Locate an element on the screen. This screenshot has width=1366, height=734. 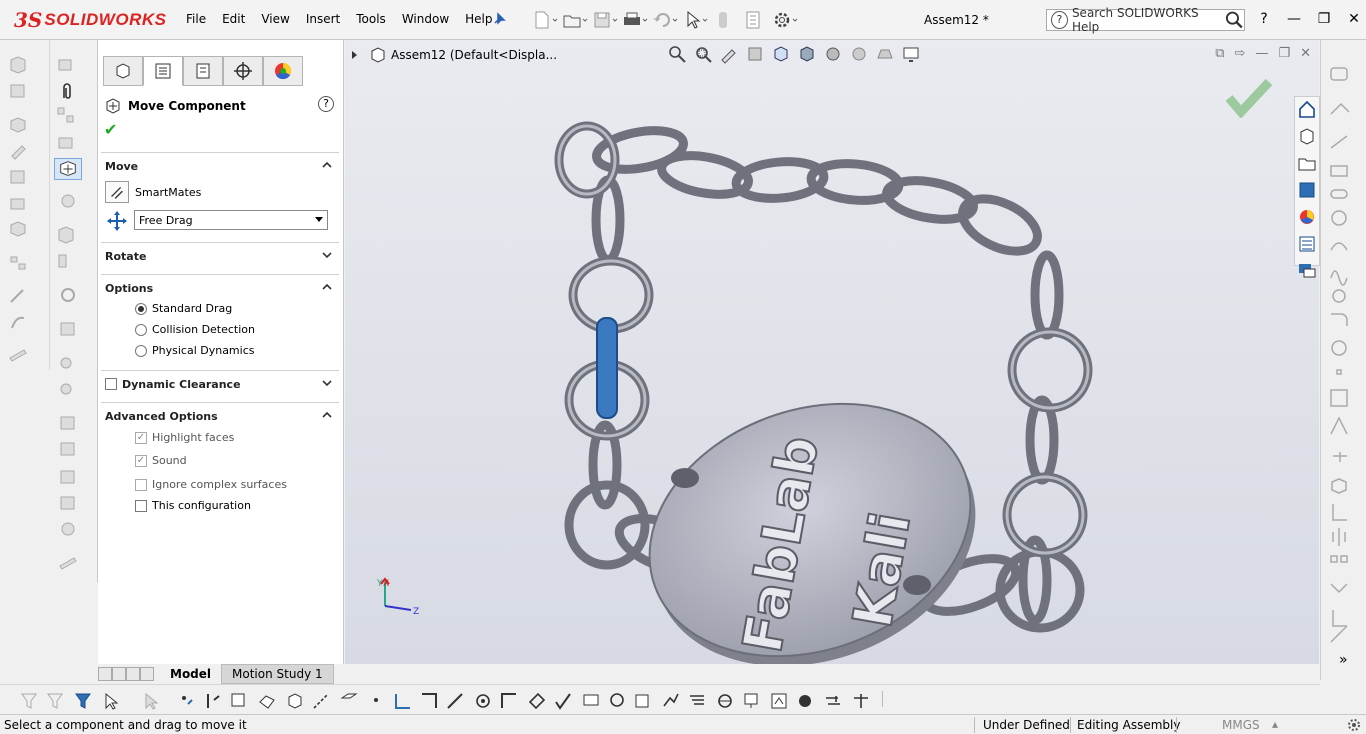
tab-feature-manager is located at coordinates (123, 71).